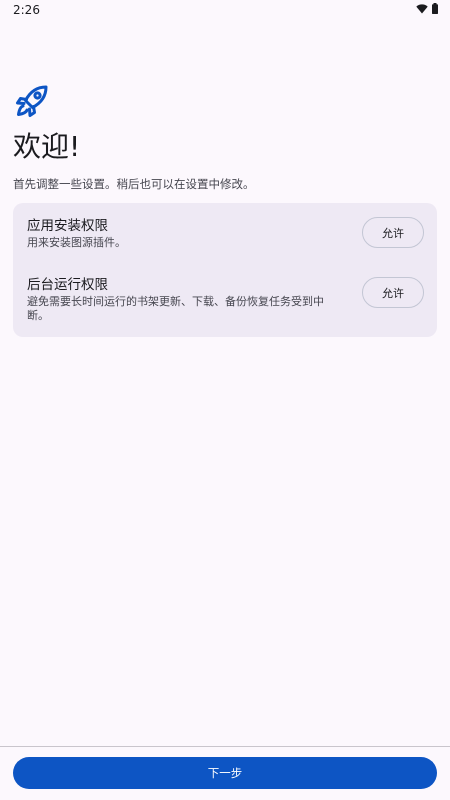 Image resolution: width=450 pixels, height=800 pixels. Describe the element at coordinates (175, 308) in the screenshot. I see `background-permission-description: 避免需要长时间运行的书架更新、下载、备份恢复任务受到中断。` at that location.